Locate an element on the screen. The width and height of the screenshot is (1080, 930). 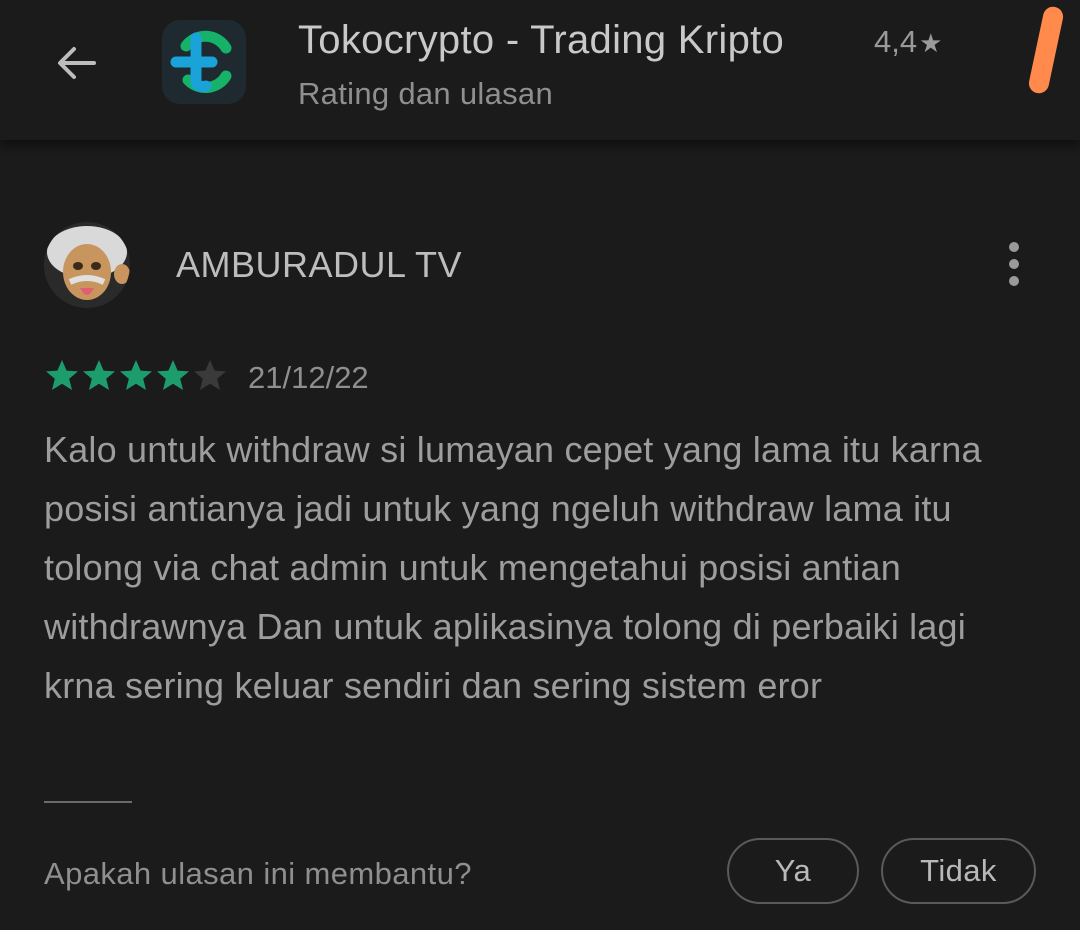
star-rating is located at coordinates (136, 376).